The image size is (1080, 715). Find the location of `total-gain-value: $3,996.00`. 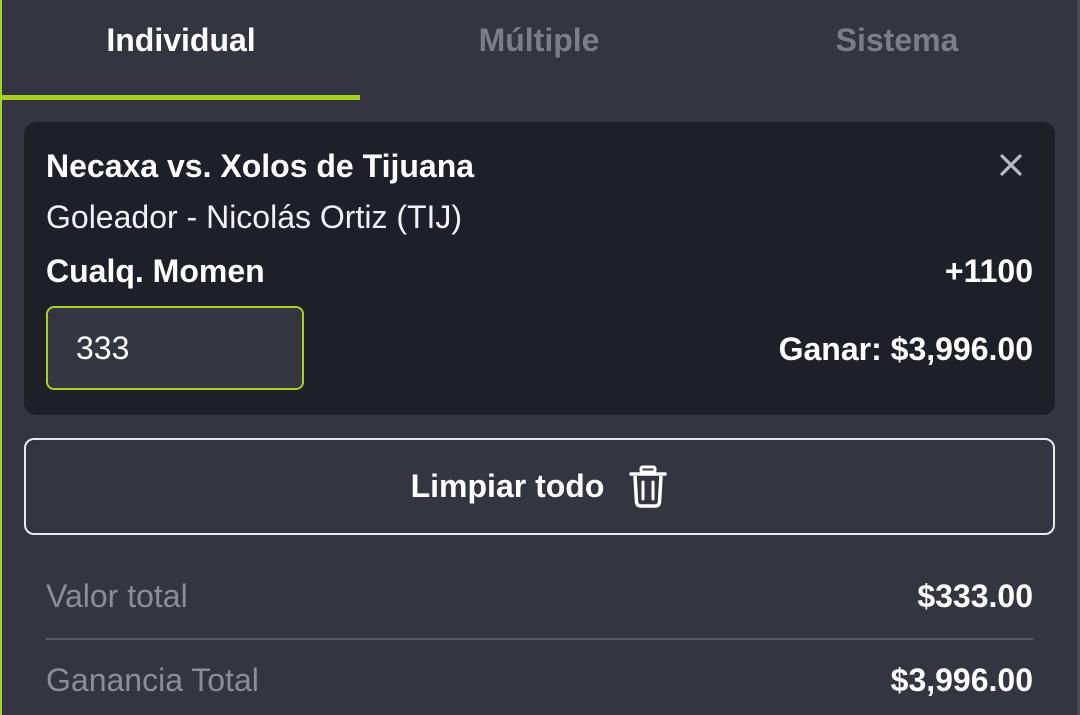

total-gain-value: $3,996.00 is located at coordinates (961, 680).